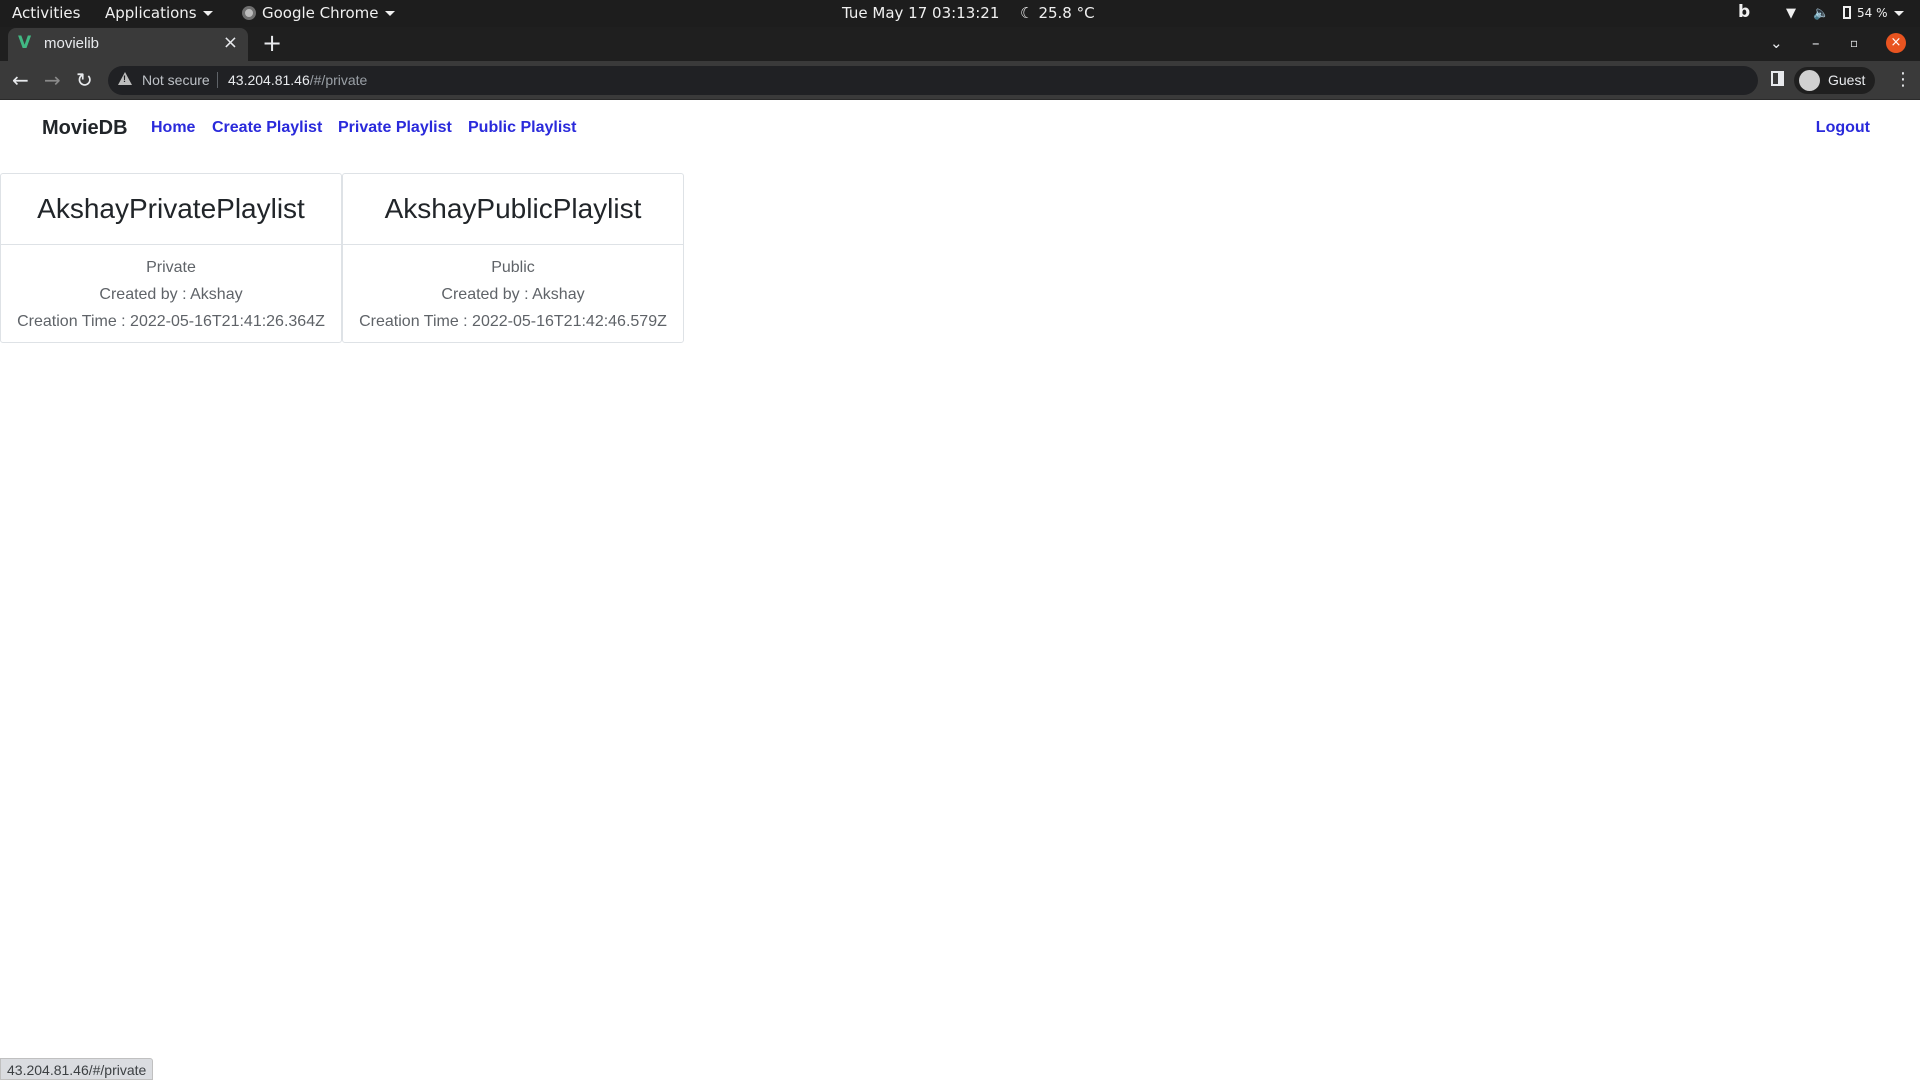 The image size is (1920, 1080). What do you see at coordinates (1027, 13) in the screenshot?
I see `weather-icon: ☾` at bounding box center [1027, 13].